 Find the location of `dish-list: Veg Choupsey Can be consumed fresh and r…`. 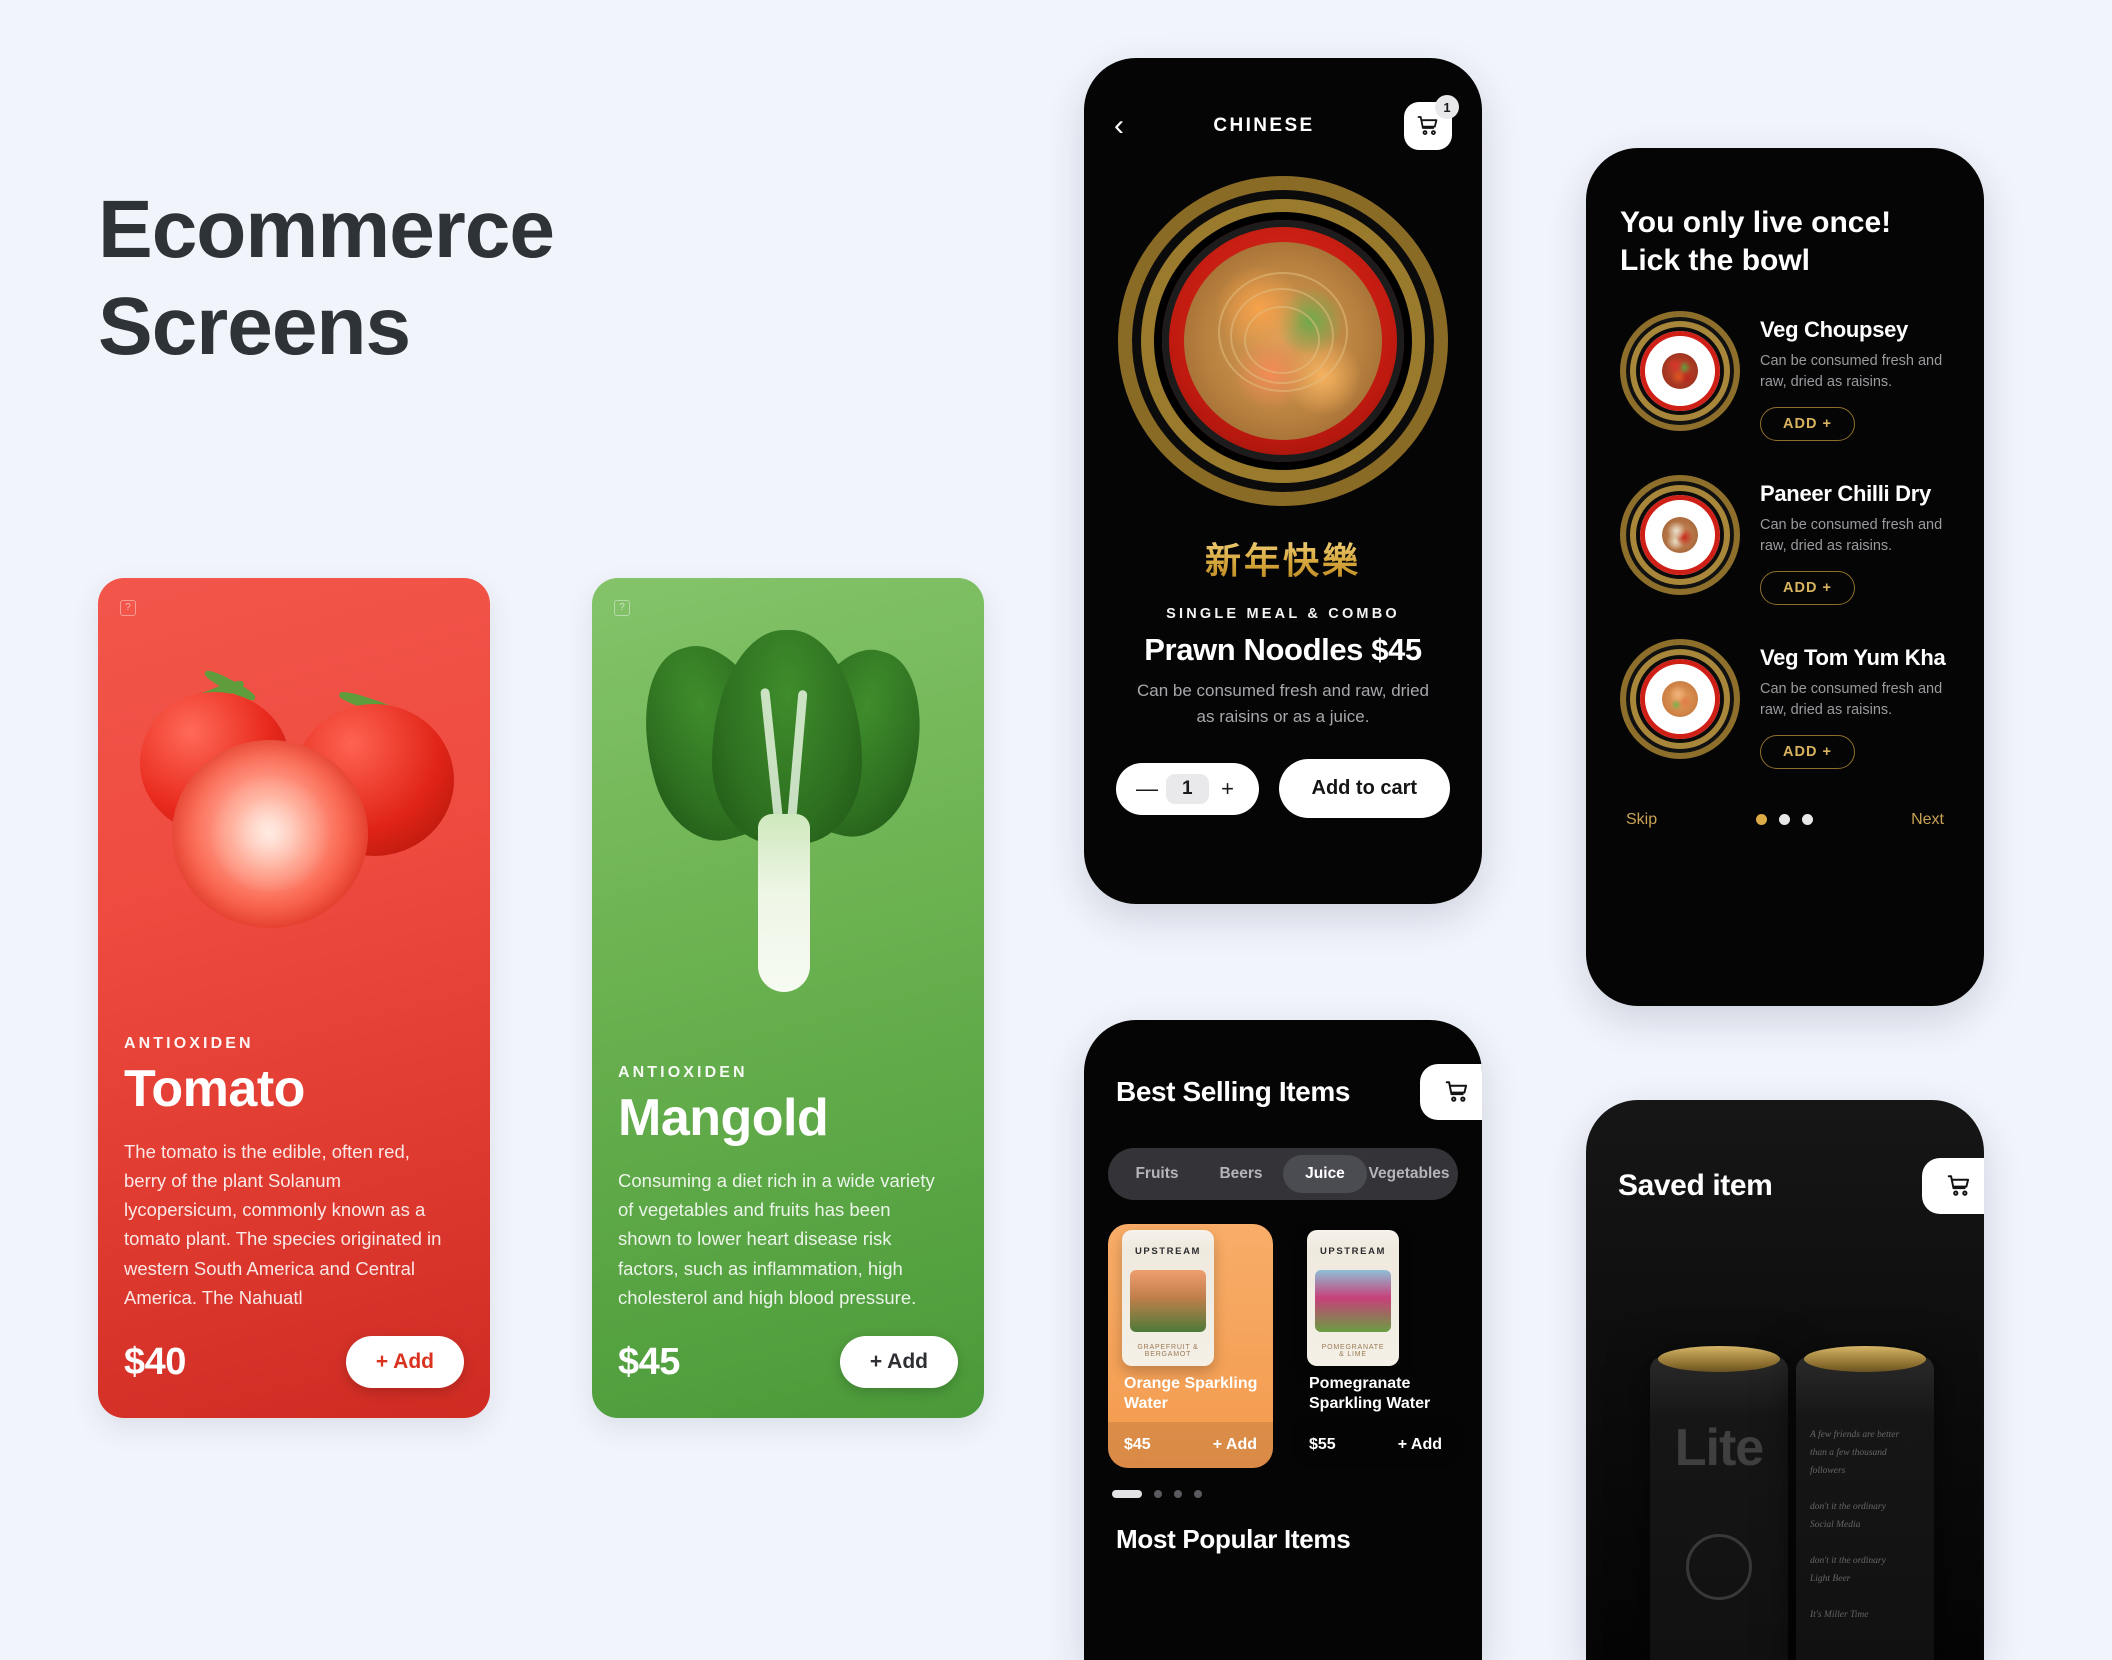

dish-list: Veg Choupsey Can be consumed fresh and r… is located at coordinates (1785, 525).